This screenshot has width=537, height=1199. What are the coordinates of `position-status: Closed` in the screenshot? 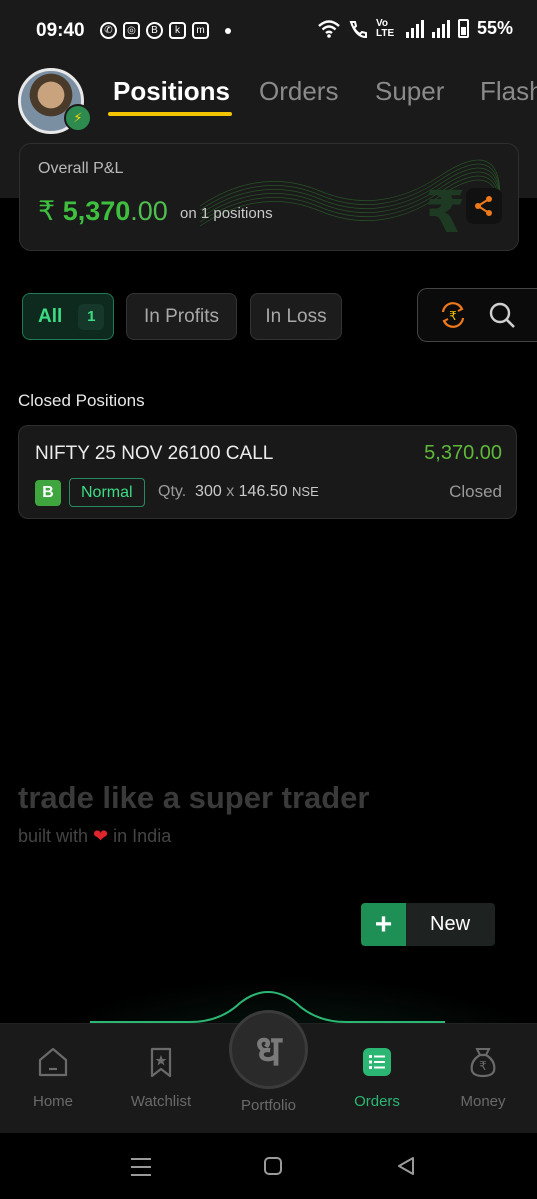 It's located at (475, 491).